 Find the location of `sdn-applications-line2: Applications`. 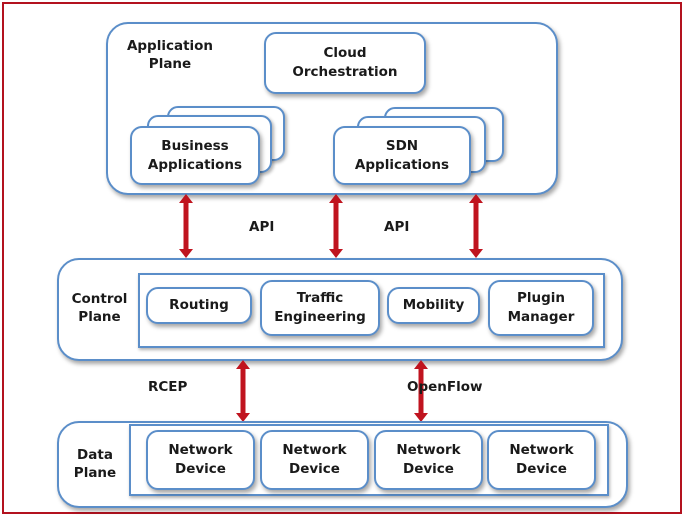

sdn-applications-line2: Applications is located at coordinates (402, 164).